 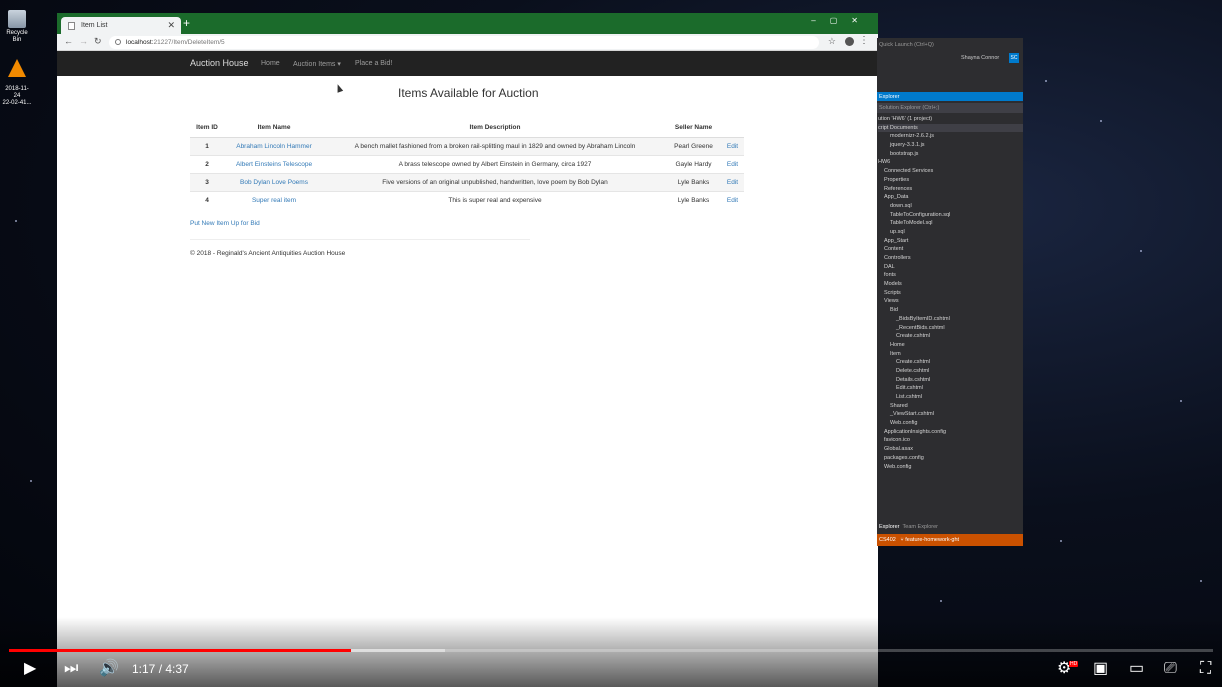 What do you see at coordinates (849, 41) in the screenshot?
I see `account-icon` at bounding box center [849, 41].